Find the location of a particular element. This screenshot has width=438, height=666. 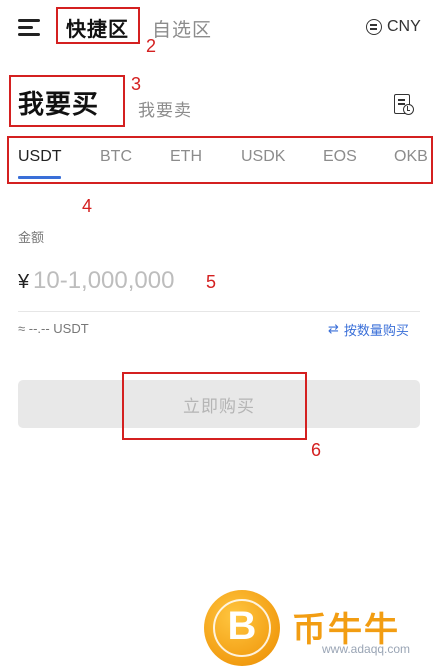

annotation-box-coin-tabs is located at coordinates (220, 160).